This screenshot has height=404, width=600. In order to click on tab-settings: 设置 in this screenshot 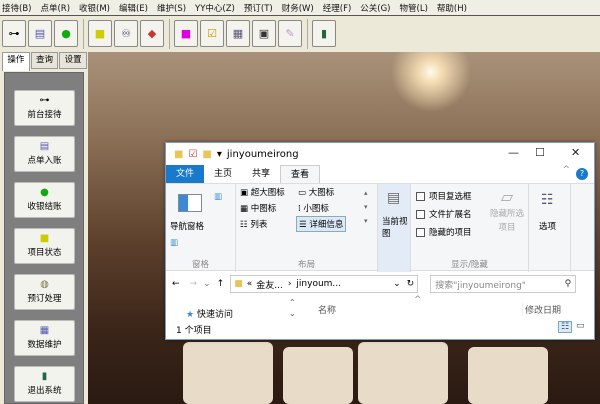, I will do `click(73, 60)`.